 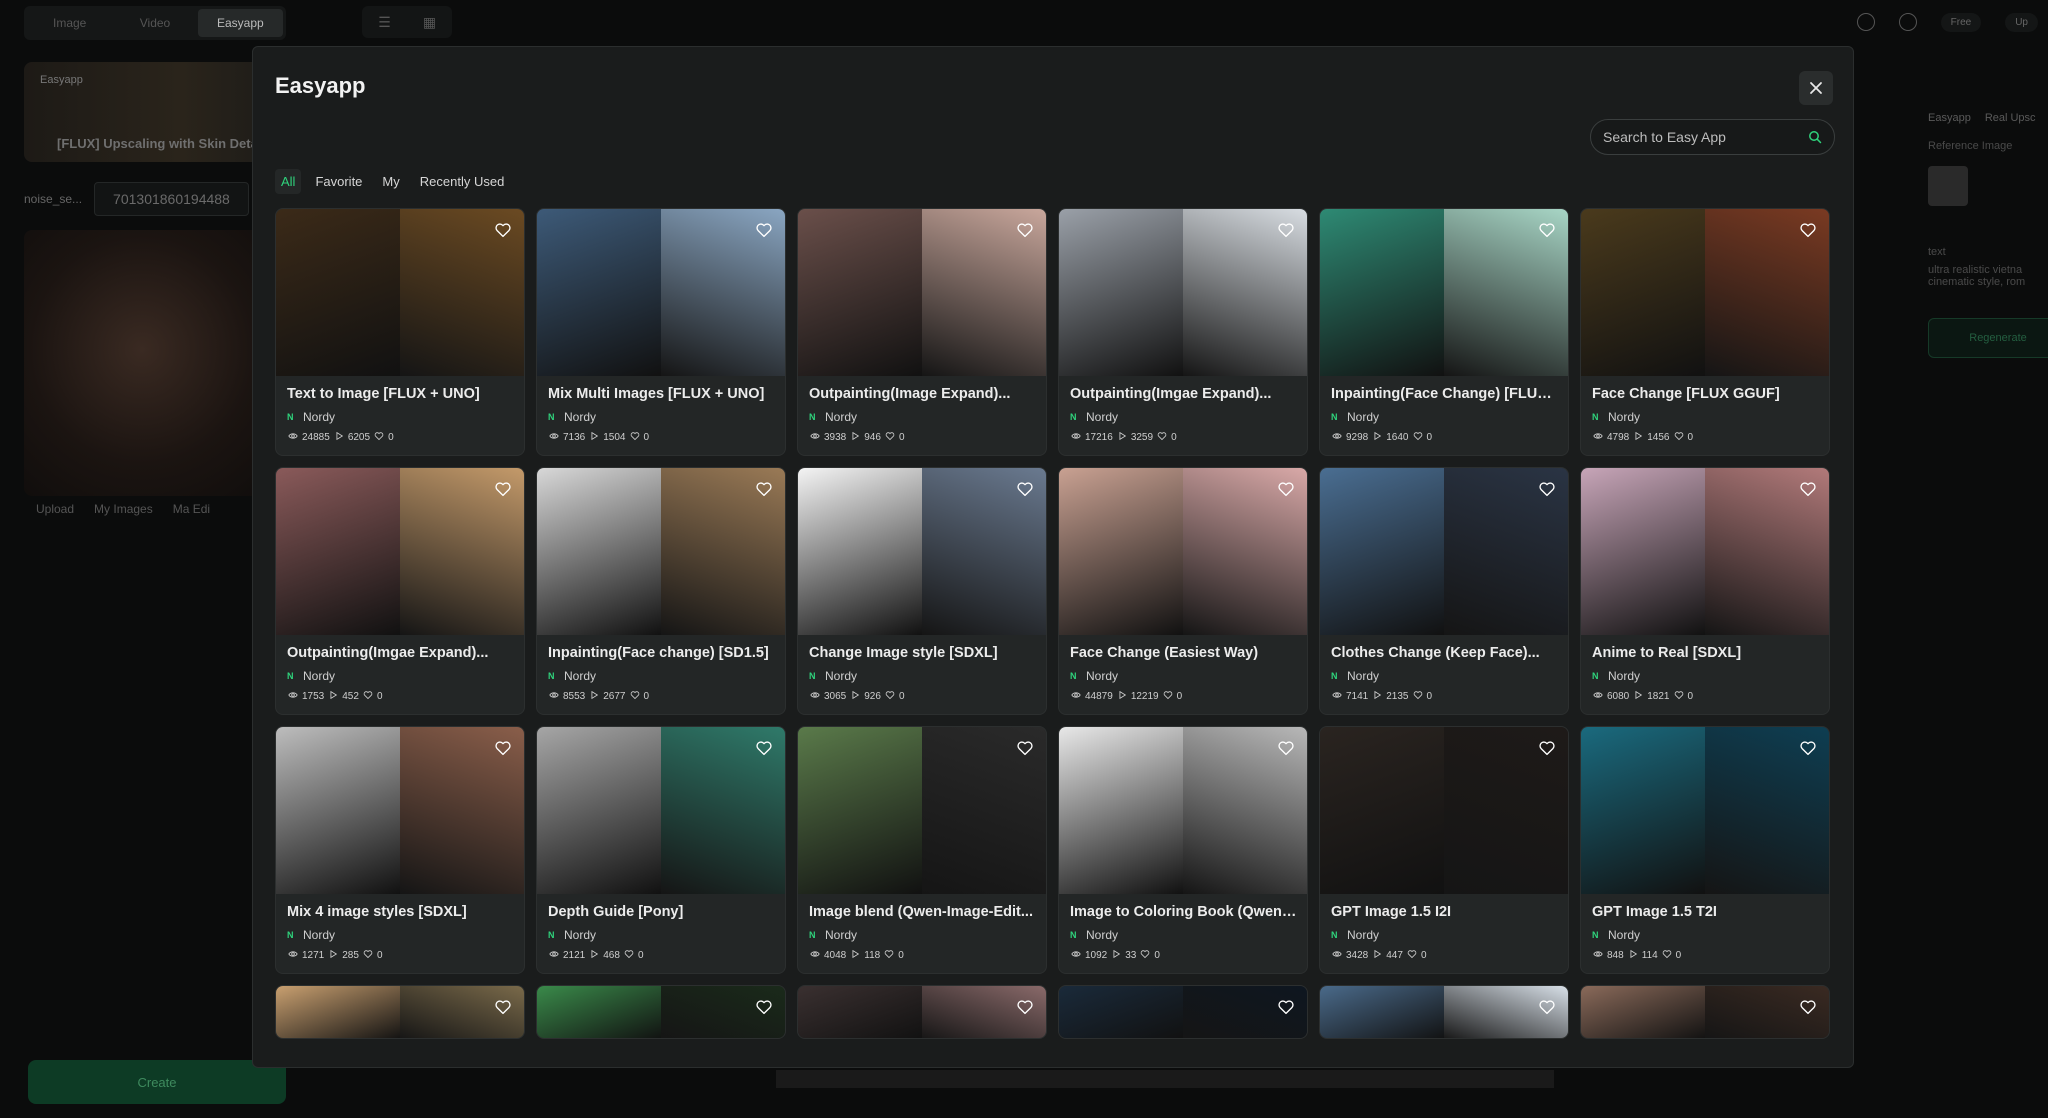 What do you see at coordinates (161, 143) in the screenshot?
I see `card-title: [FLUX] Upscaling with Skin Detail` at bounding box center [161, 143].